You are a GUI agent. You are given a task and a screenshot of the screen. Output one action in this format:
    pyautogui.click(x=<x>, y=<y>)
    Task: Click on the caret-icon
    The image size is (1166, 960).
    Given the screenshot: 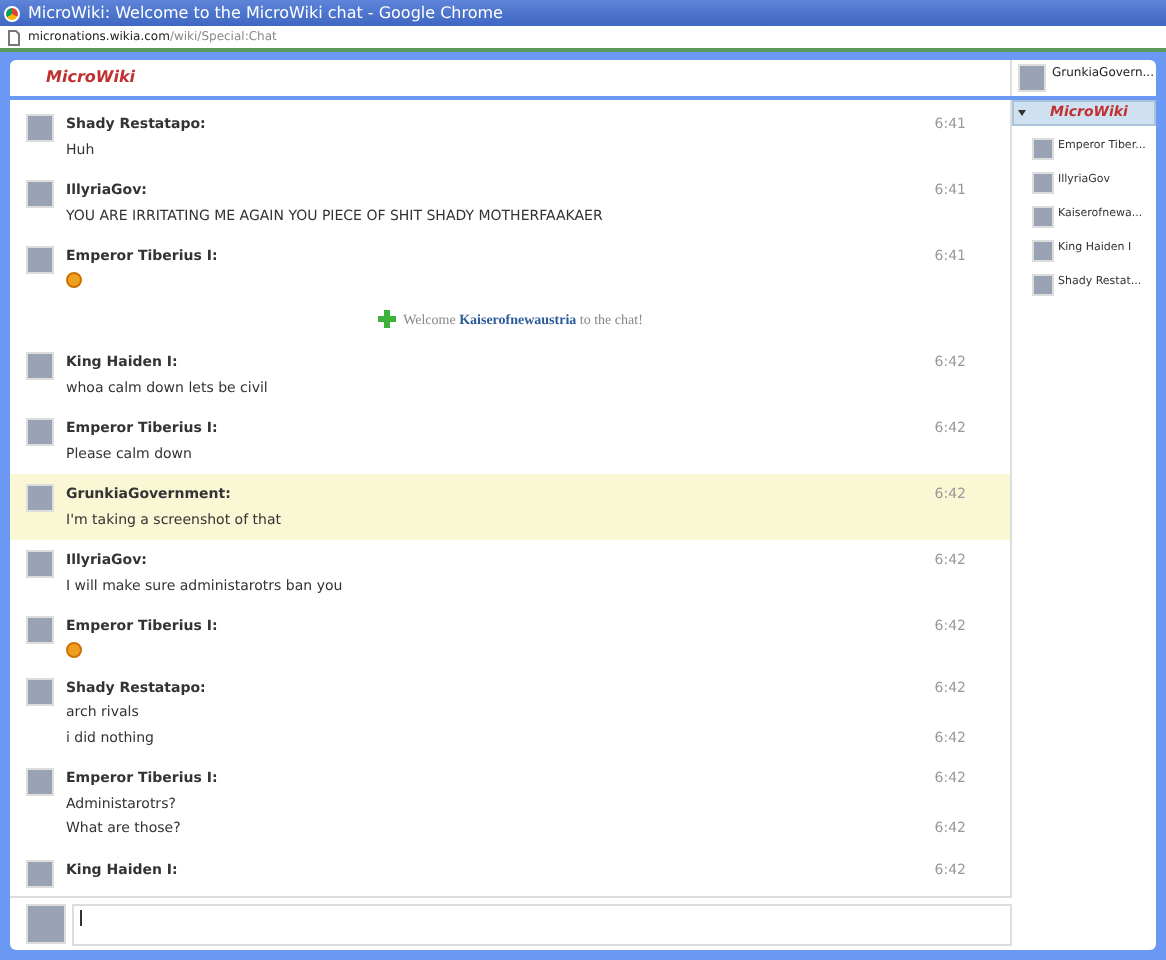 What is the action you would take?
    pyautogui.click(x=1022, y=113)
    